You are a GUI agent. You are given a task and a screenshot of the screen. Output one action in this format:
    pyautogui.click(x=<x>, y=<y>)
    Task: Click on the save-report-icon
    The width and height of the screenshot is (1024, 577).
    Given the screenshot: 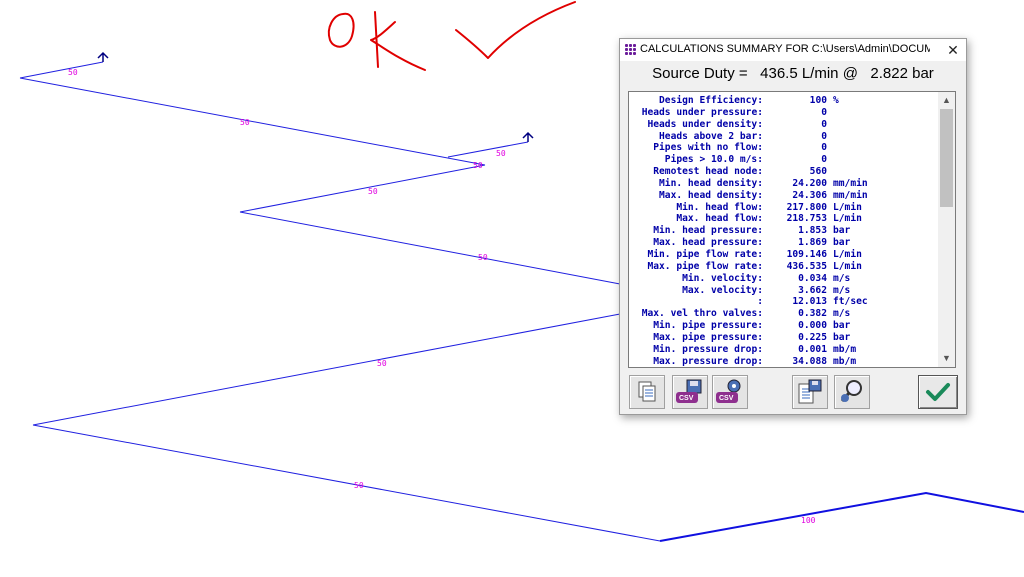 What is the action you would take?
    pyautogui.click(x=810, y=391)
    